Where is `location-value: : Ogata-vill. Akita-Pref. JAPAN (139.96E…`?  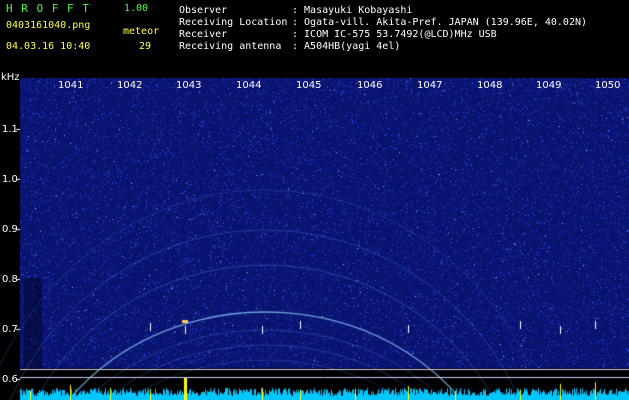 location-value: : Ogata-vill. Akita-Pref. JAPAN (139.96E… is located at coordinates (440, 22).